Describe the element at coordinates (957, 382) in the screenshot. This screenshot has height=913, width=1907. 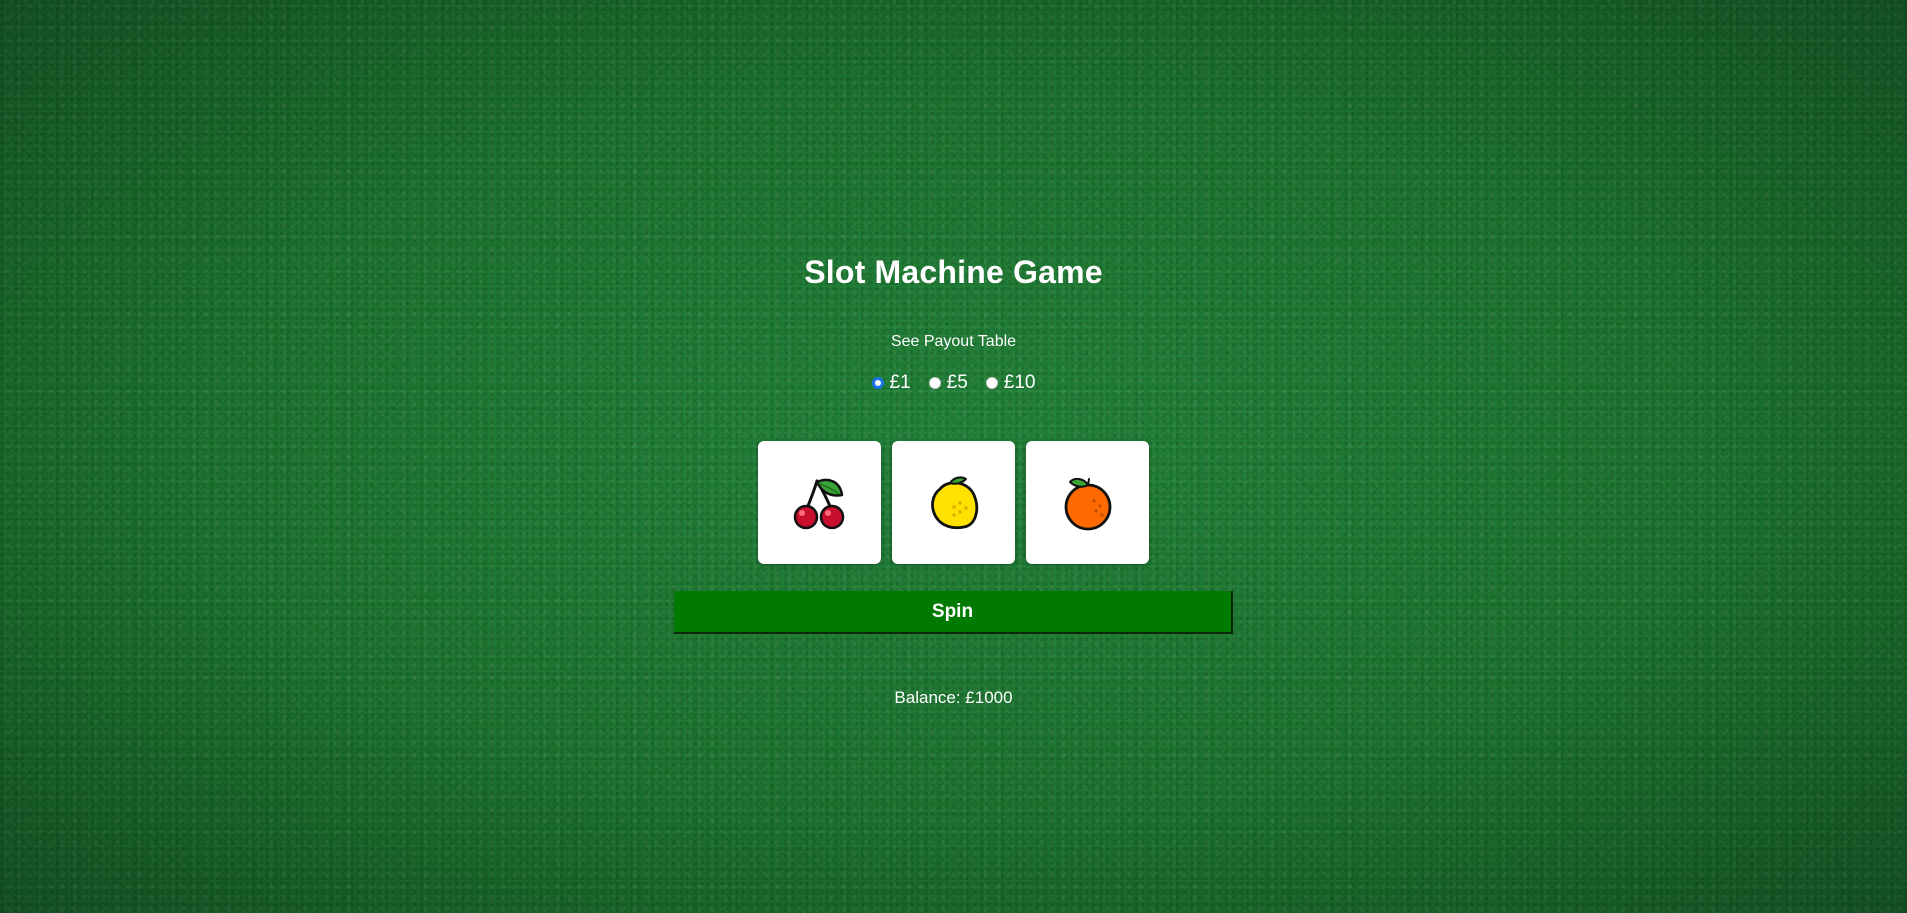
I see `bet-label-5: £5` at that location.